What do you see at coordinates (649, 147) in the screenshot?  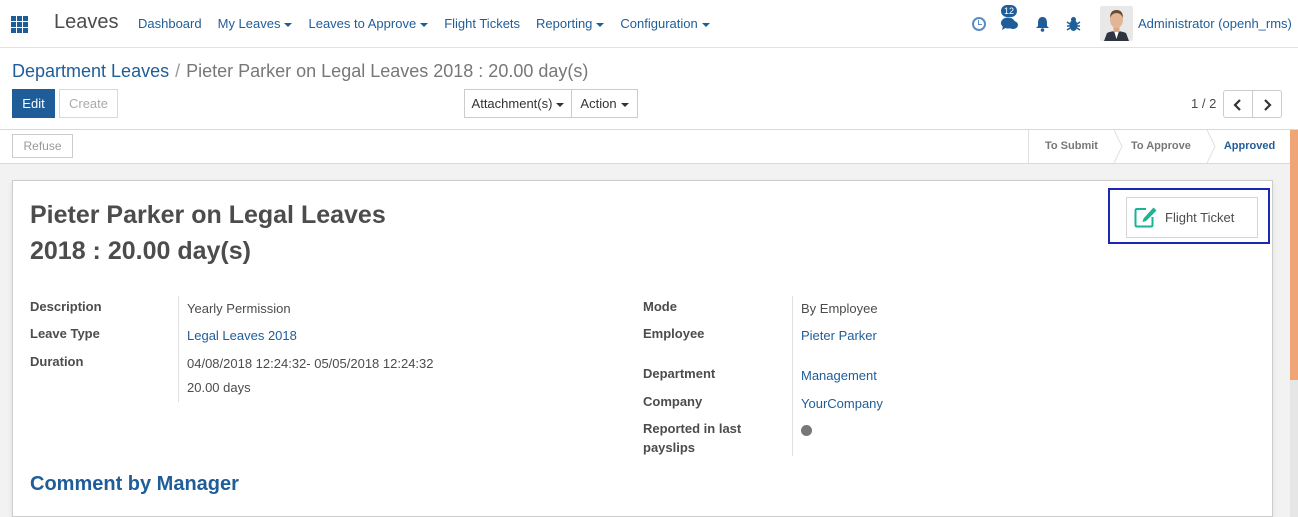 I see `status-bar: Refuse To Submit To Approve Approved` at bounding box center [649, 147].